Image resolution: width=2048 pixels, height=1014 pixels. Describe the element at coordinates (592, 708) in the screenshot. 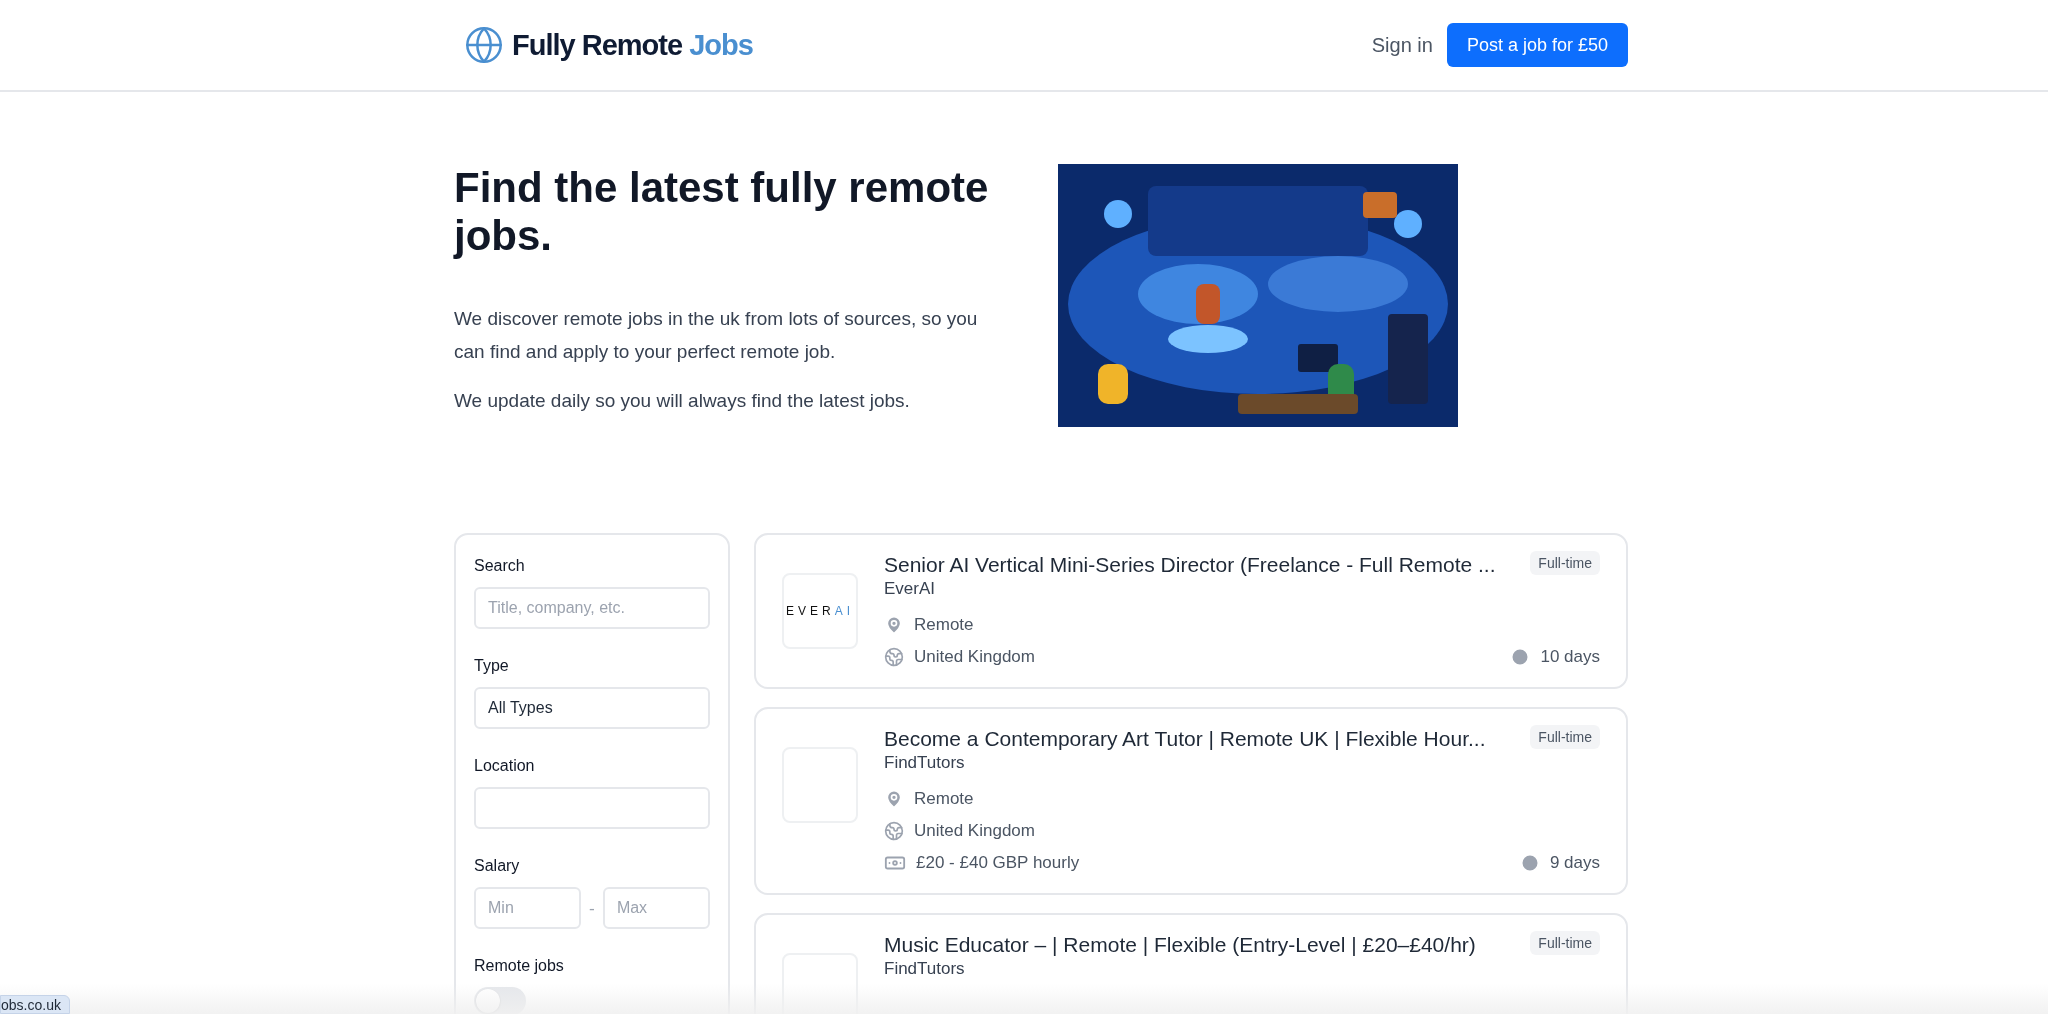

I see `type-select: All Types` at that location.